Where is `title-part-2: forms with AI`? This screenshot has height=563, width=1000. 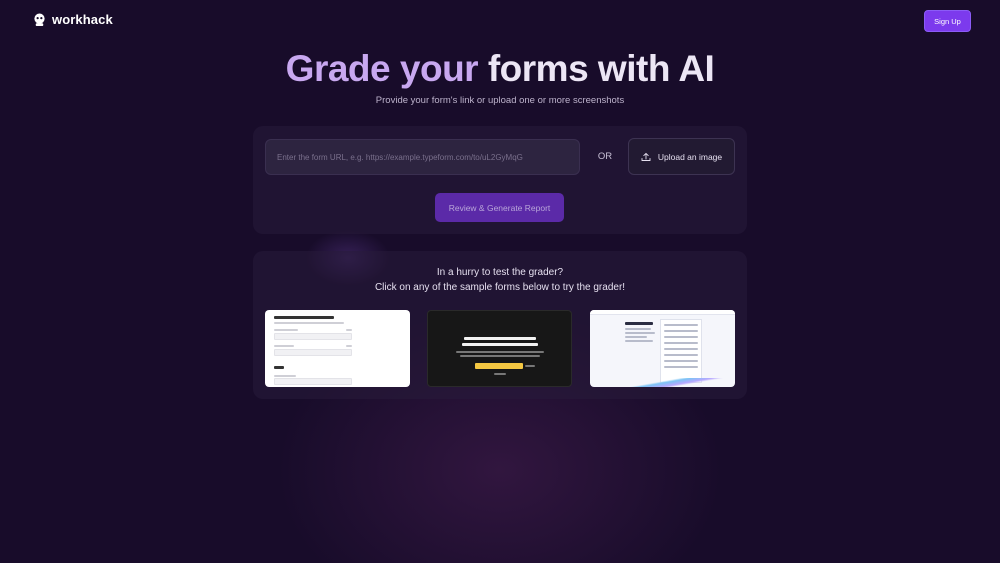
title-part-2: forms with AI is located at coordinates (601, 68).